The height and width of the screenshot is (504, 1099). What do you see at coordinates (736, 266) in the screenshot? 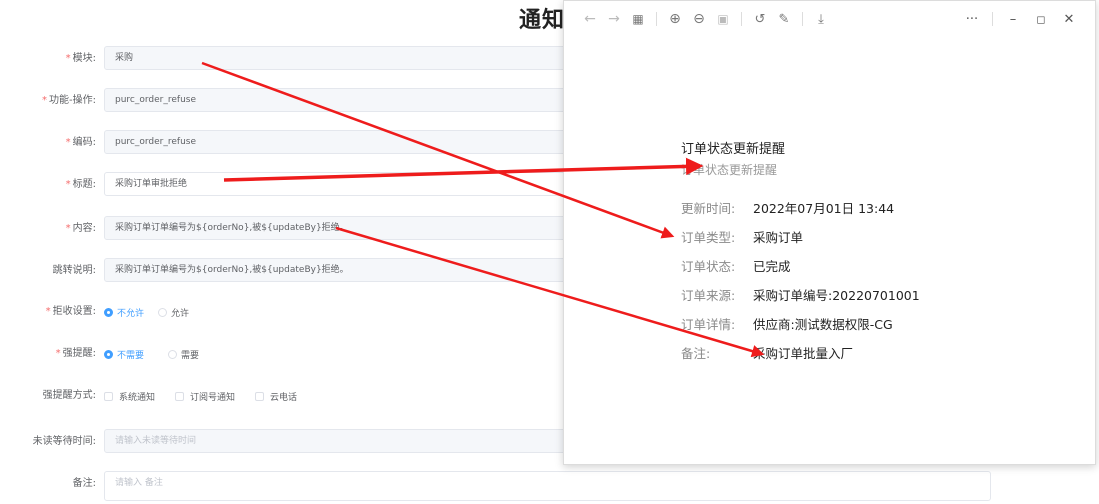
I see `info-row-order-status: 订单状态: 已完成` at bounding box center [736, 266].